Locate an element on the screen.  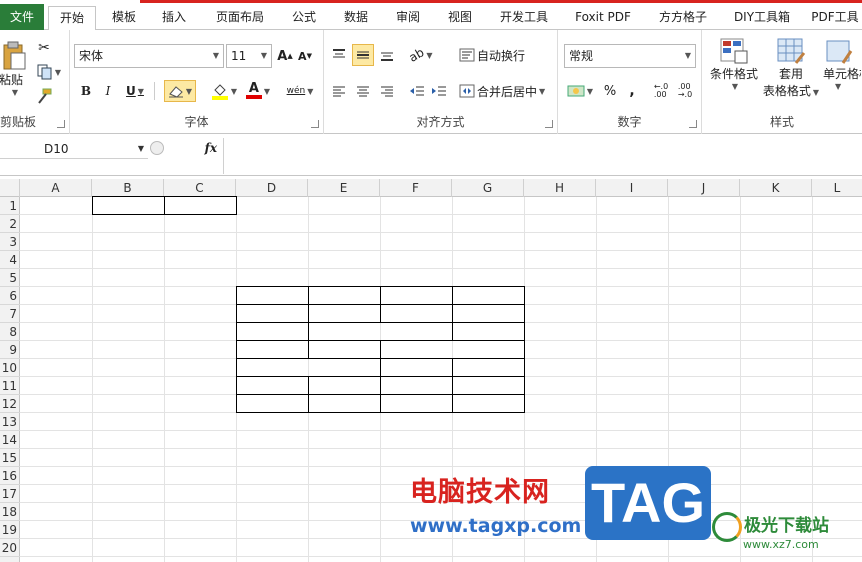
column-header: K is located at coordinates (776, 188).